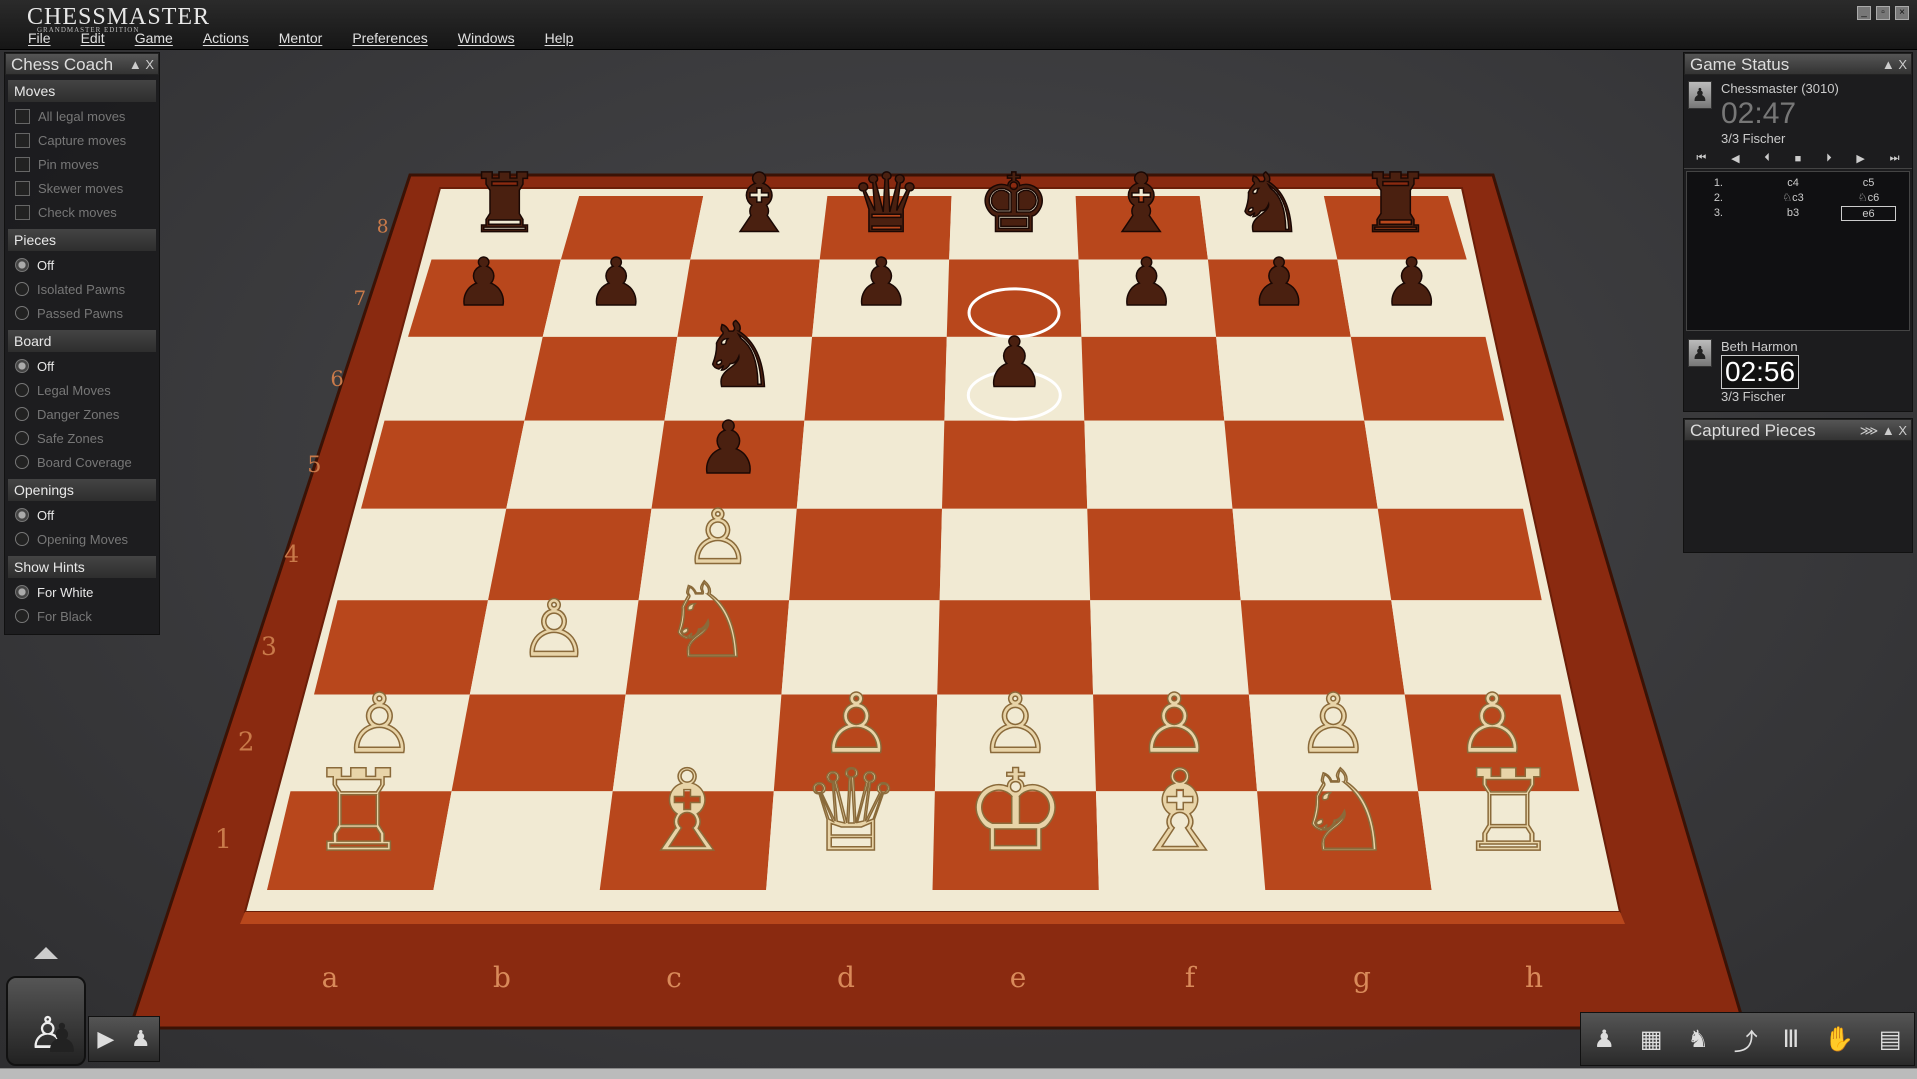 The height and width of the screenshot is (1079, 1917). I want to click on black-knight-c6: ♞, so click(738, 356).